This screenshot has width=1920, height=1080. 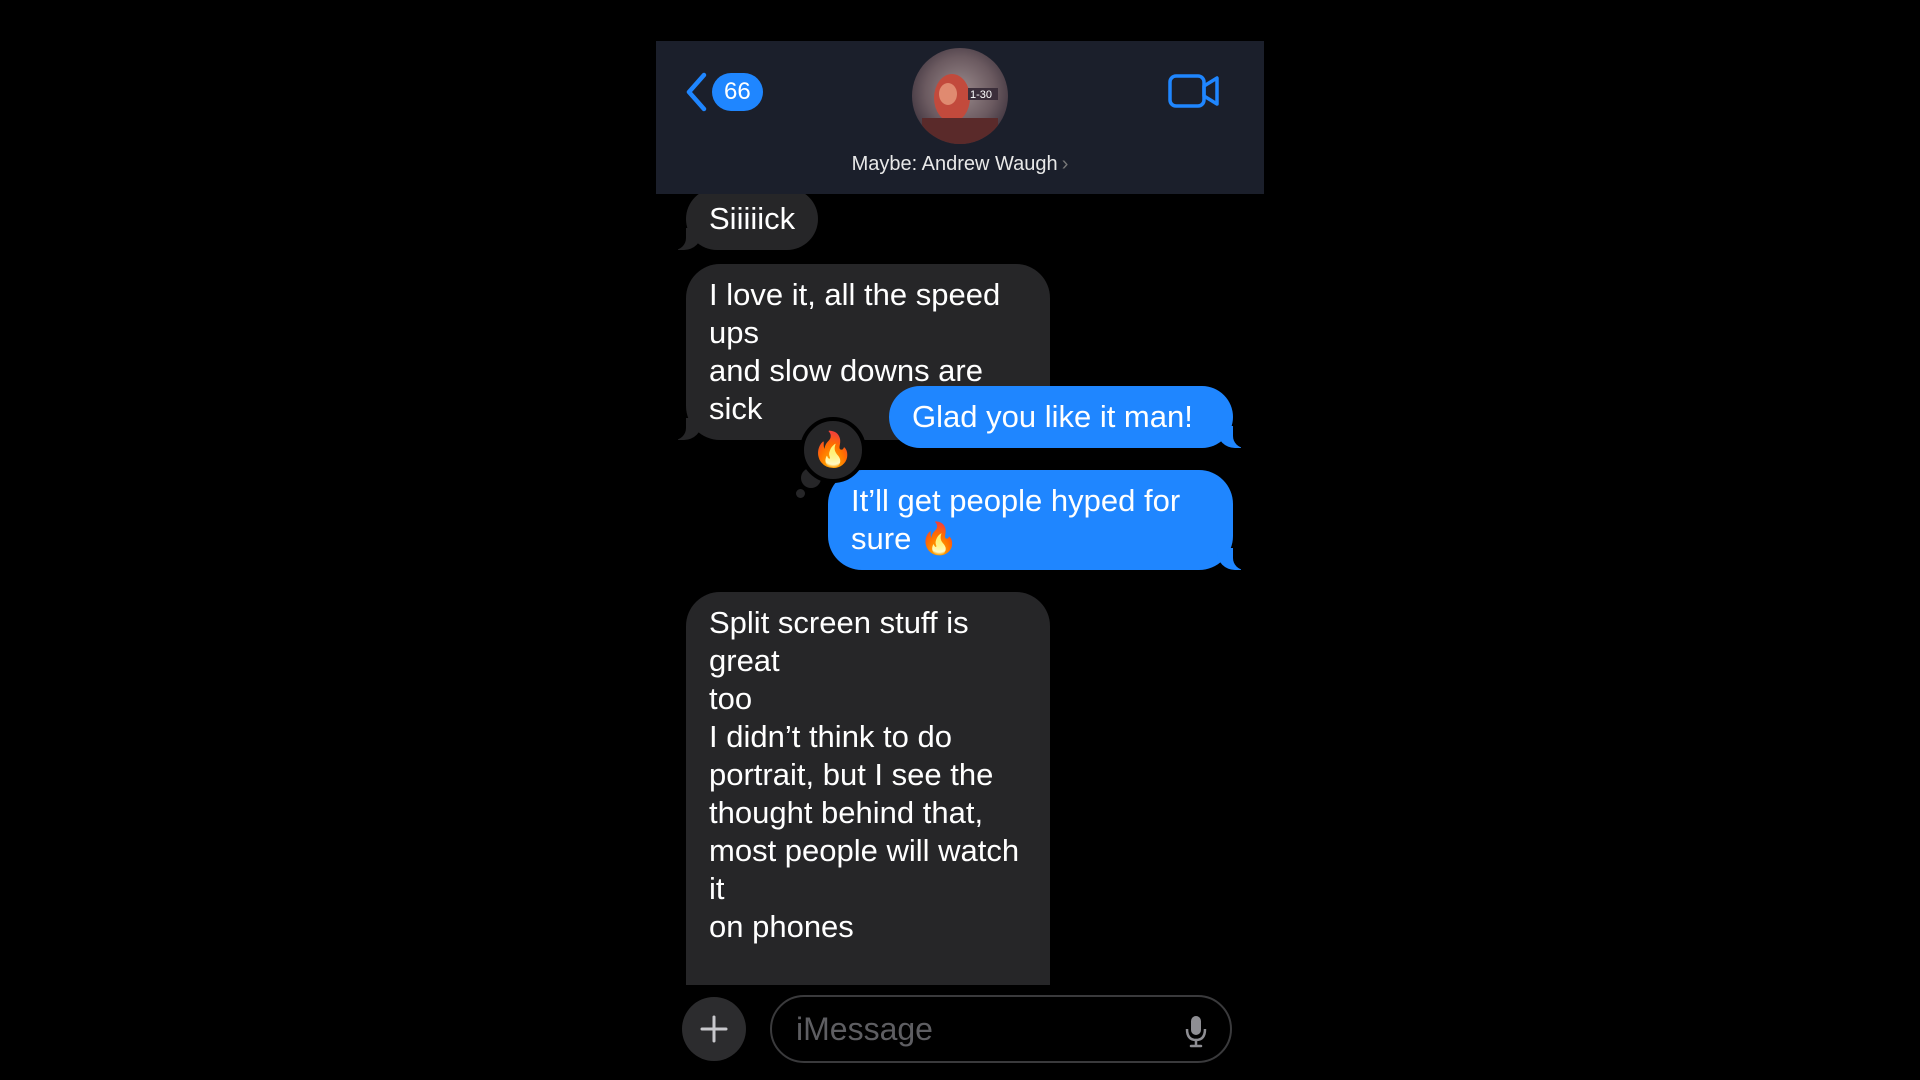 I want to click on message-composer: iMessage, so click(x=960, y=1032).